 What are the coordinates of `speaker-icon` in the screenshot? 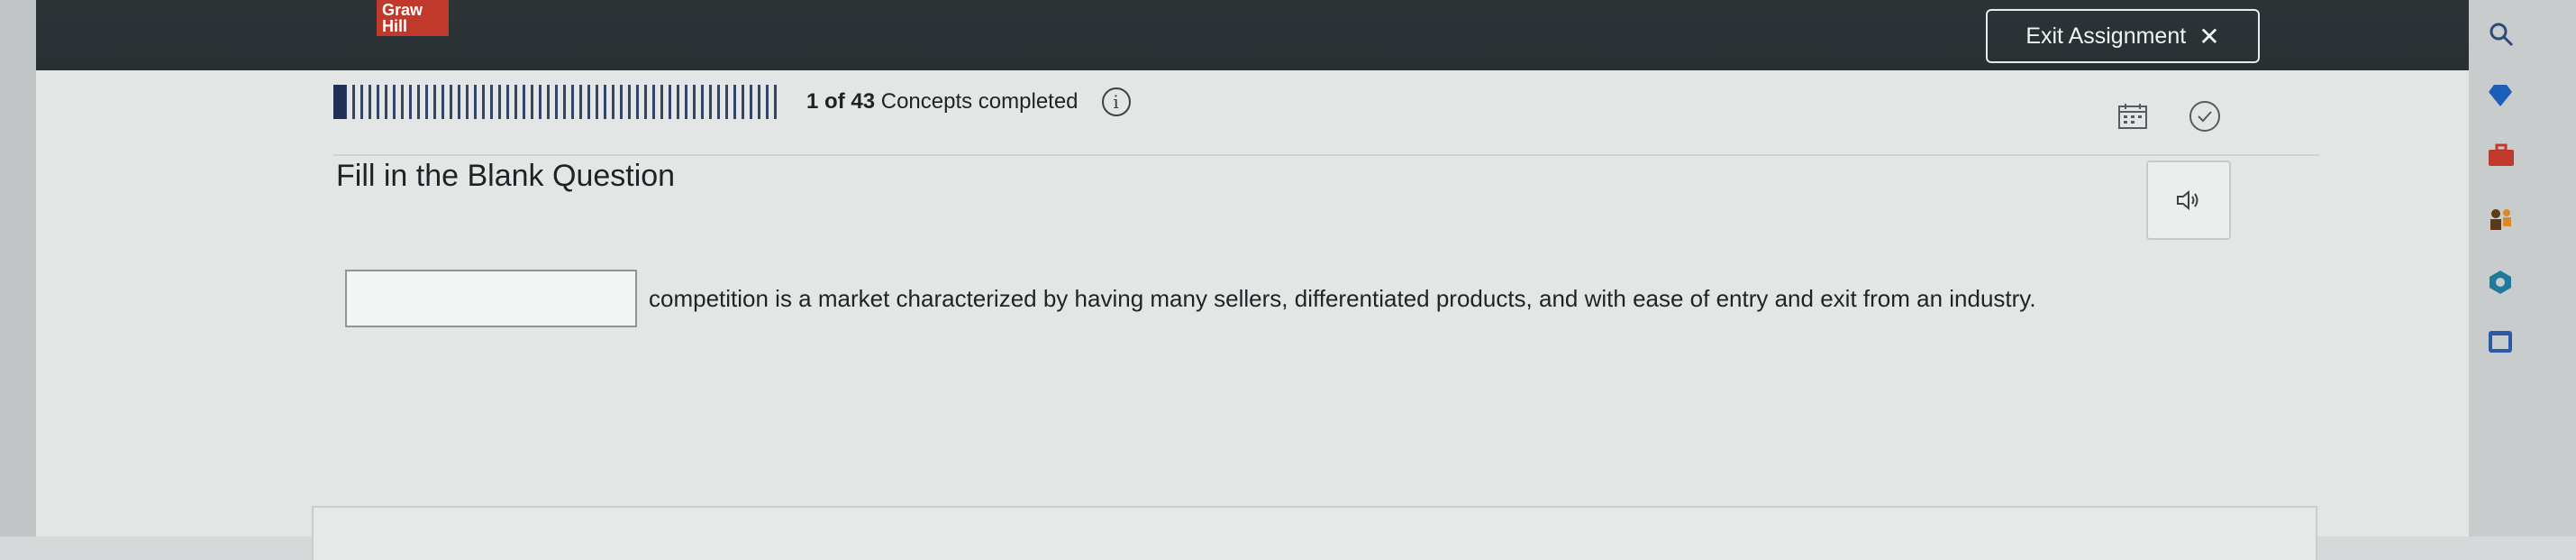 It's located at (2187, 200).